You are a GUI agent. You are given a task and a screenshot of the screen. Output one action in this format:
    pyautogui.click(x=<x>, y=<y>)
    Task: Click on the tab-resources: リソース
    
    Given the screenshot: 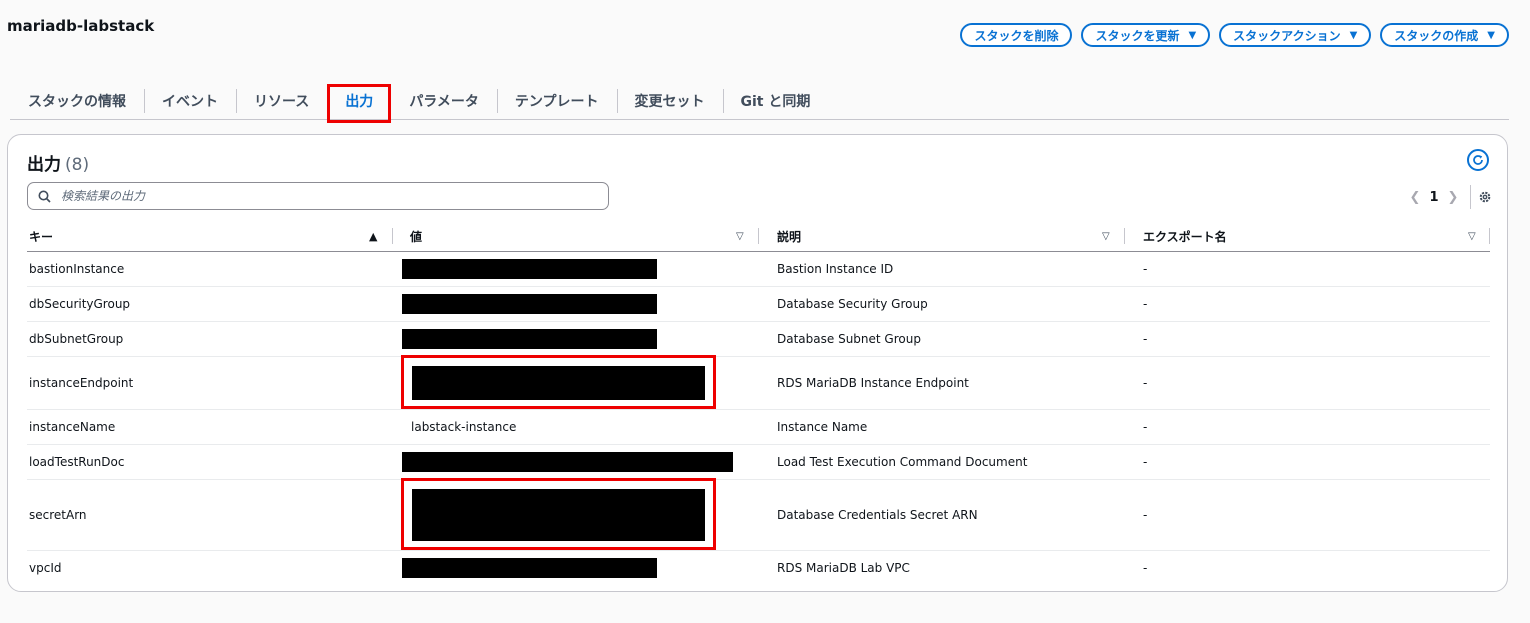 What is the action you would take?
    pyautogui.click(x=281, y=101)
    